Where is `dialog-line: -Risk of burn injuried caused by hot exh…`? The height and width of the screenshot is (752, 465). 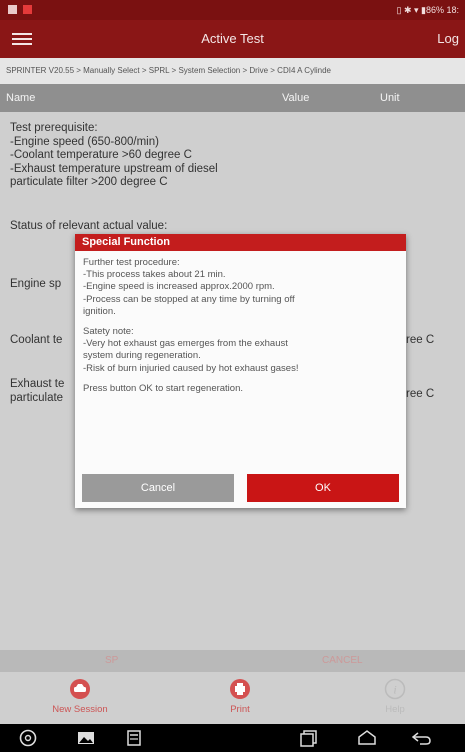
dialog-line: -Risk of burn injuried caused by hot exh… is located at coordinates (191, 368).